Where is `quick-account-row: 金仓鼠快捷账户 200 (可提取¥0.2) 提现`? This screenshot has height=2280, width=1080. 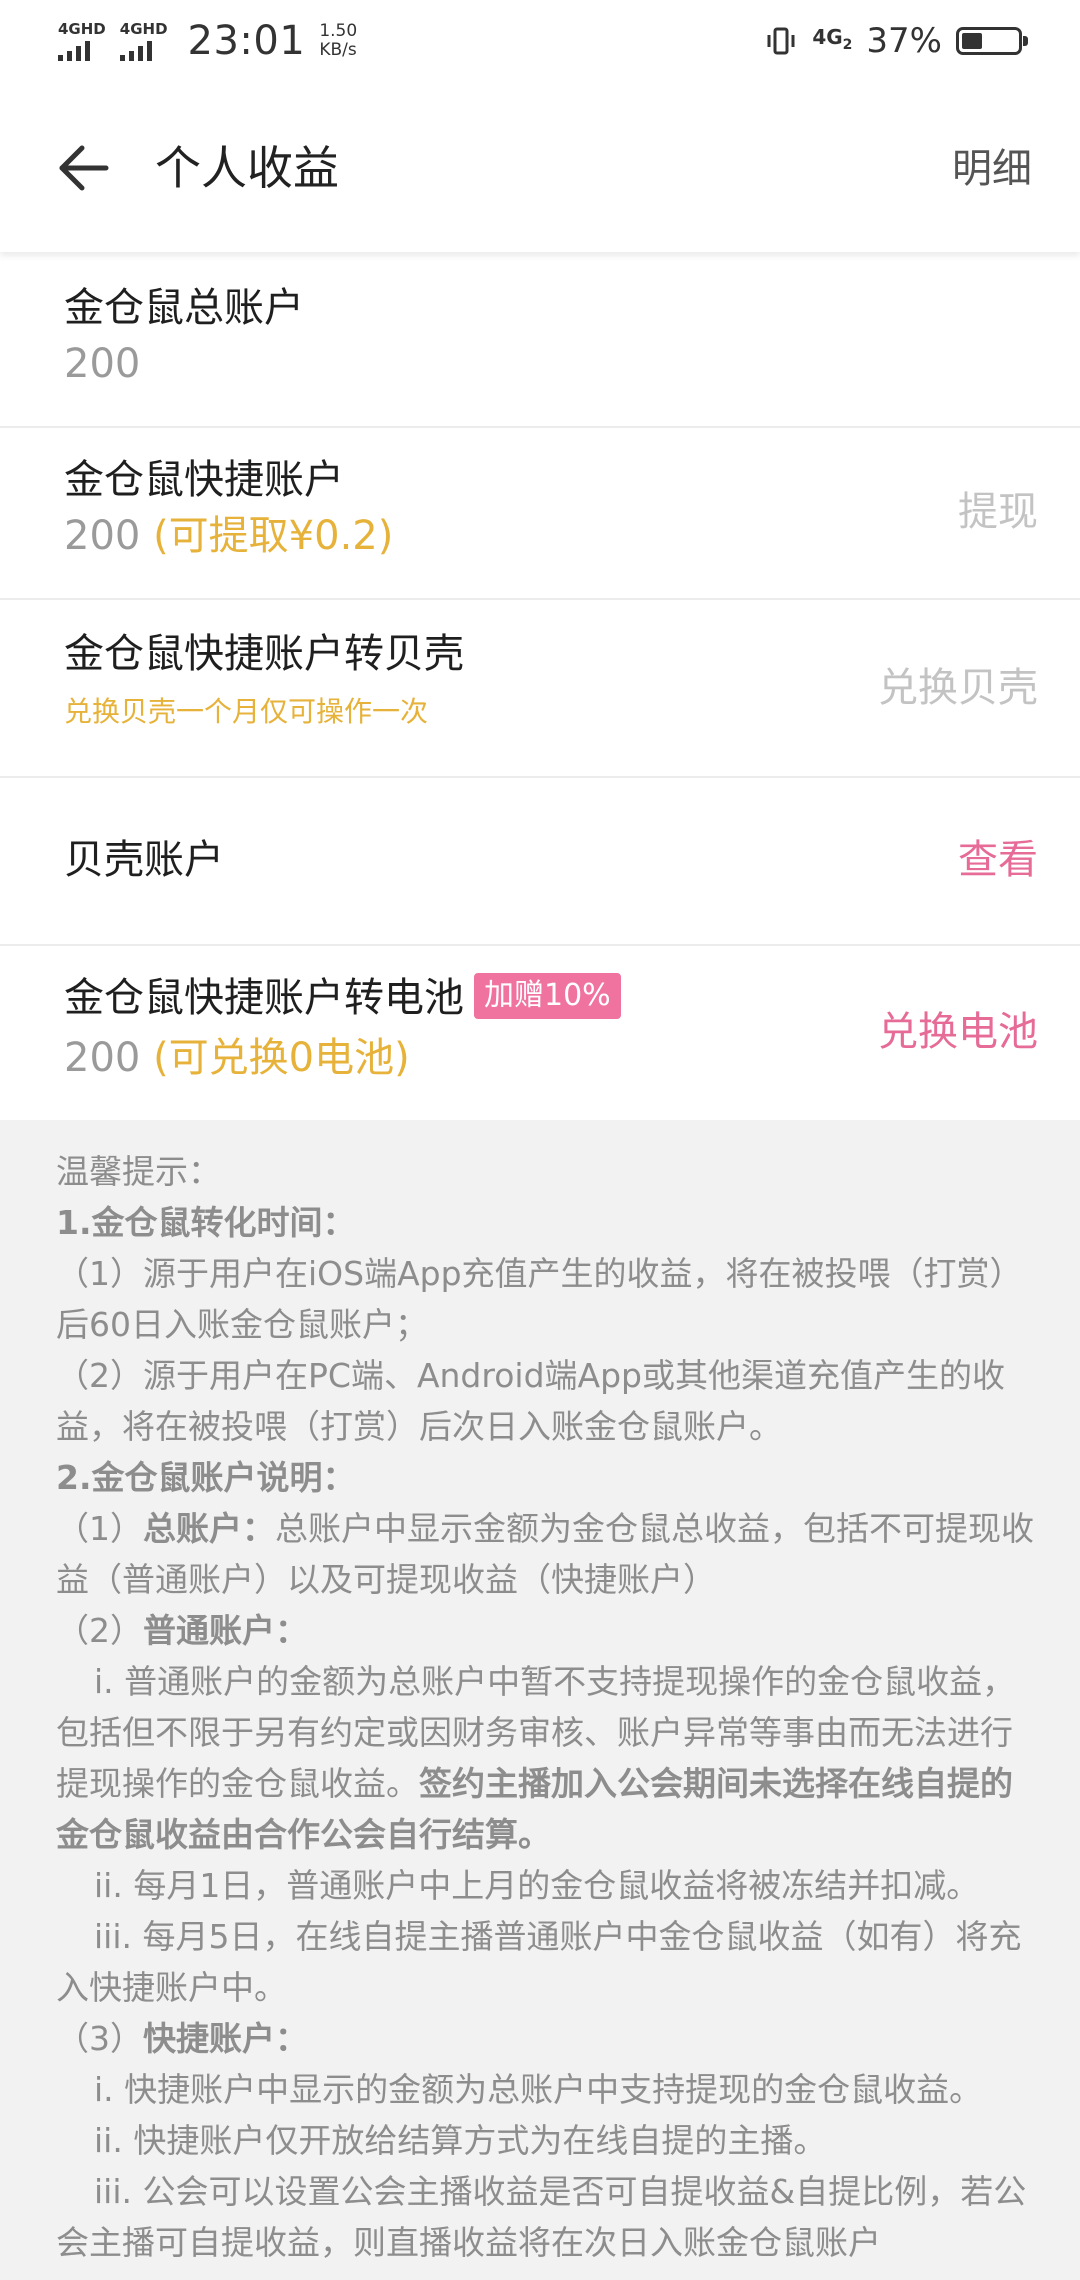 quick-account-row: 金仓鼠快捷账户 200 (可提取¥0.2) 提现 is located at coordinates (540, 514).